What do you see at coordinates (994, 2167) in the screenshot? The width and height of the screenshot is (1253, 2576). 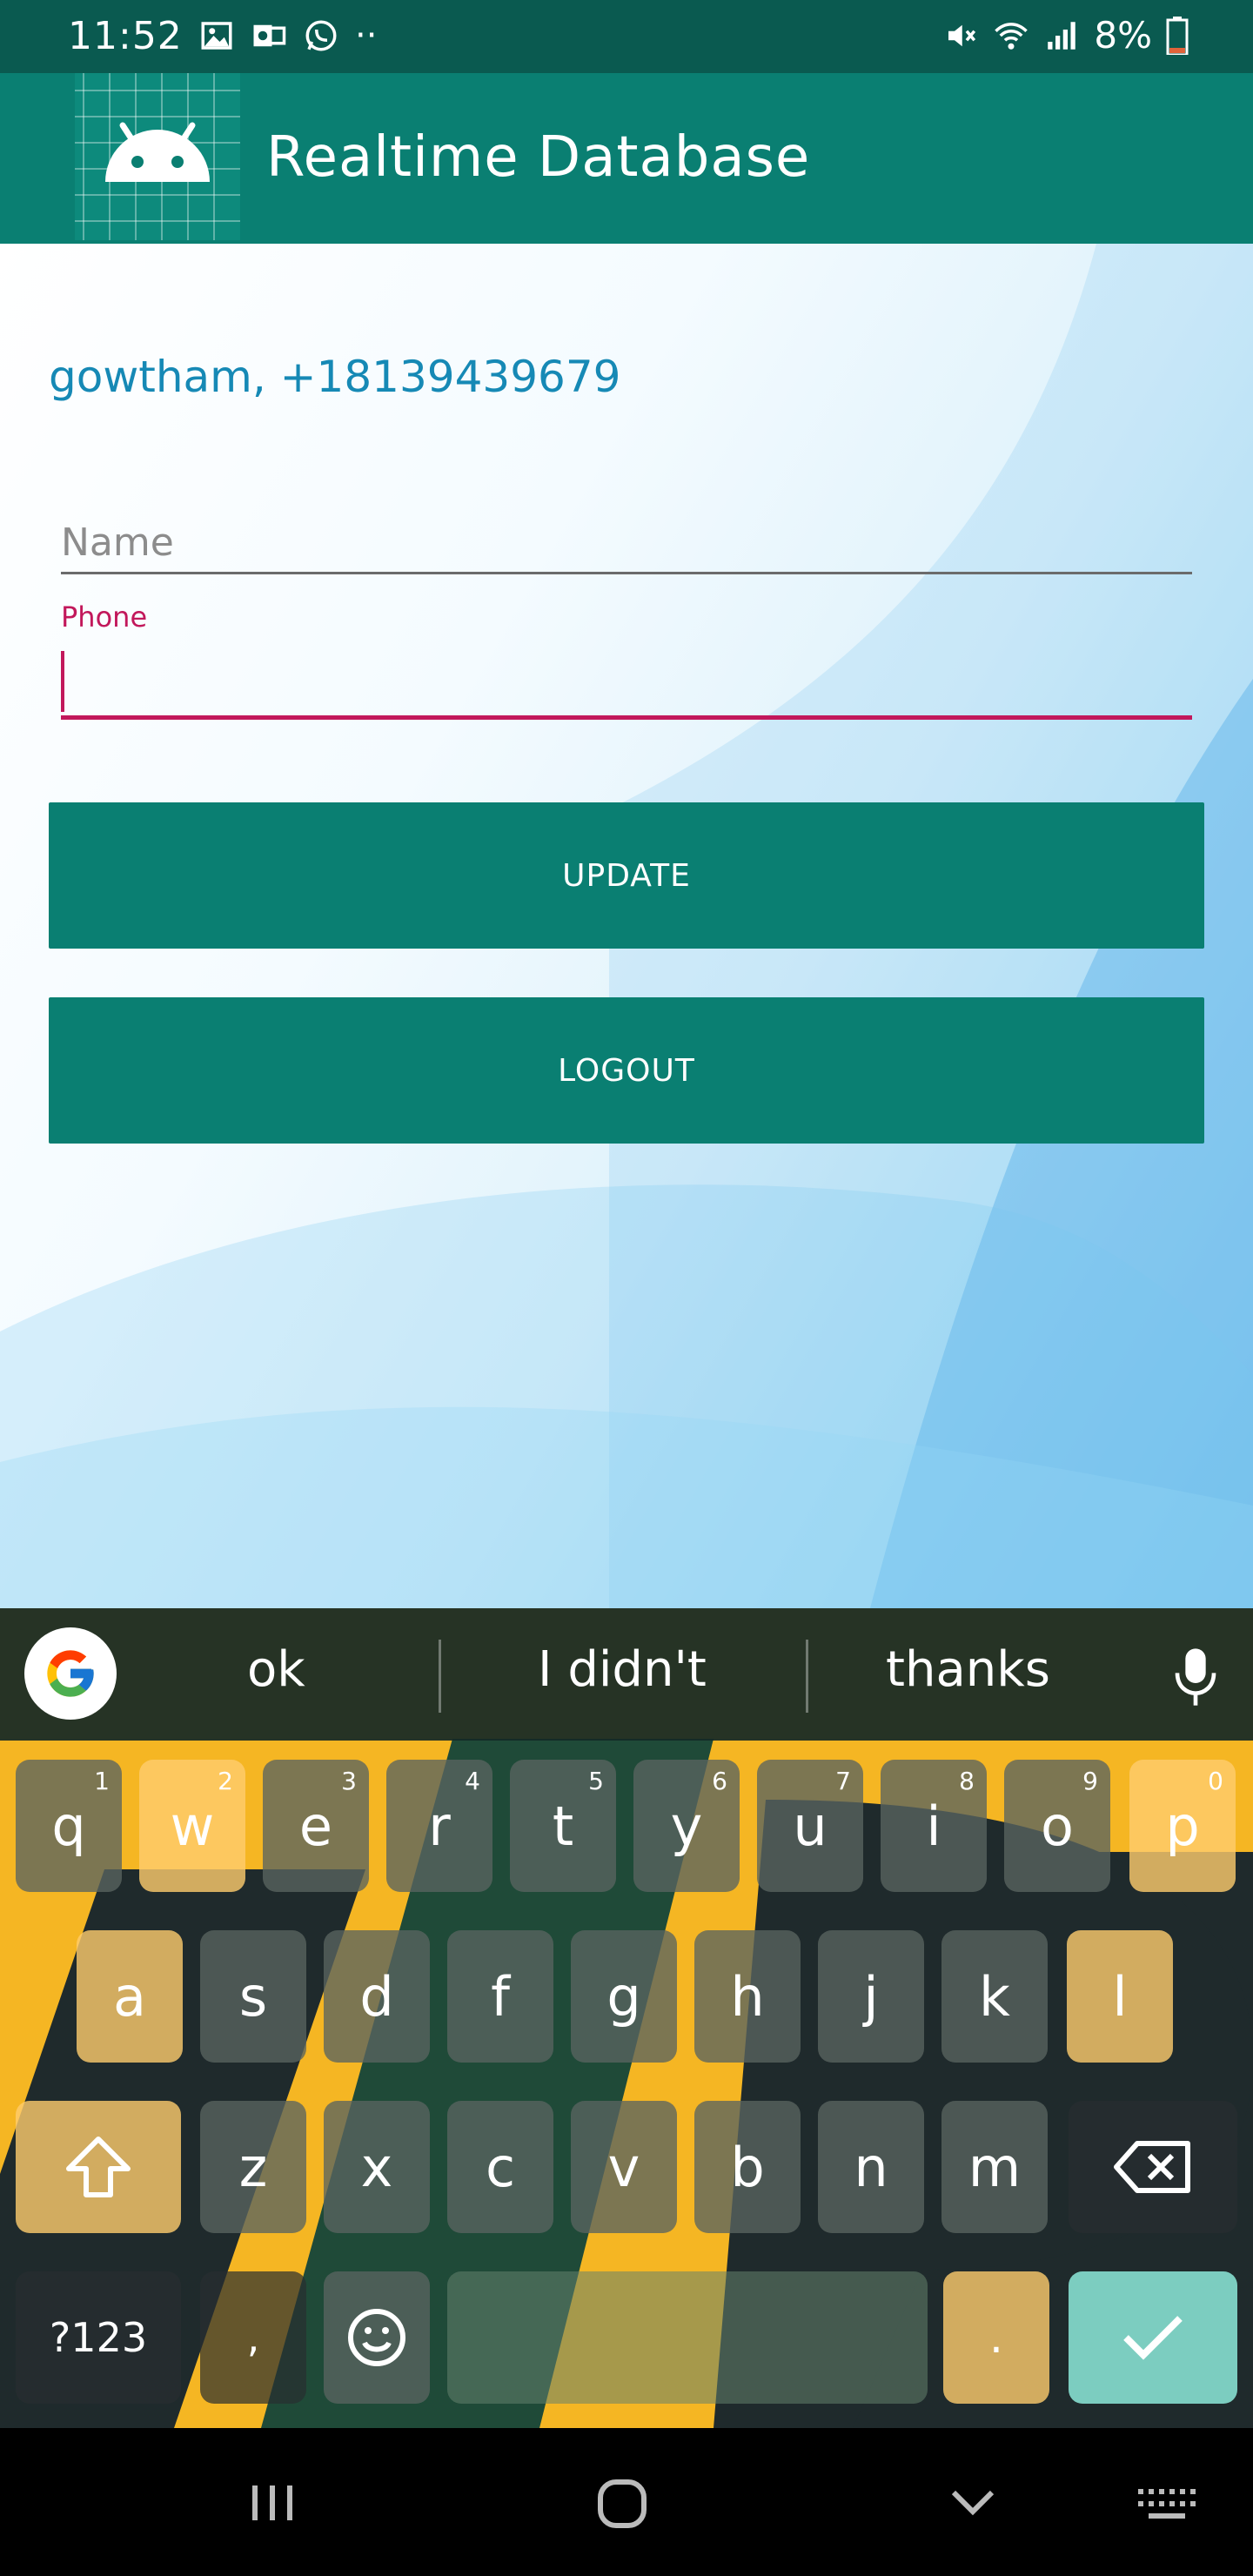 I see `key-m: m` at bounding box center [994, 2167].